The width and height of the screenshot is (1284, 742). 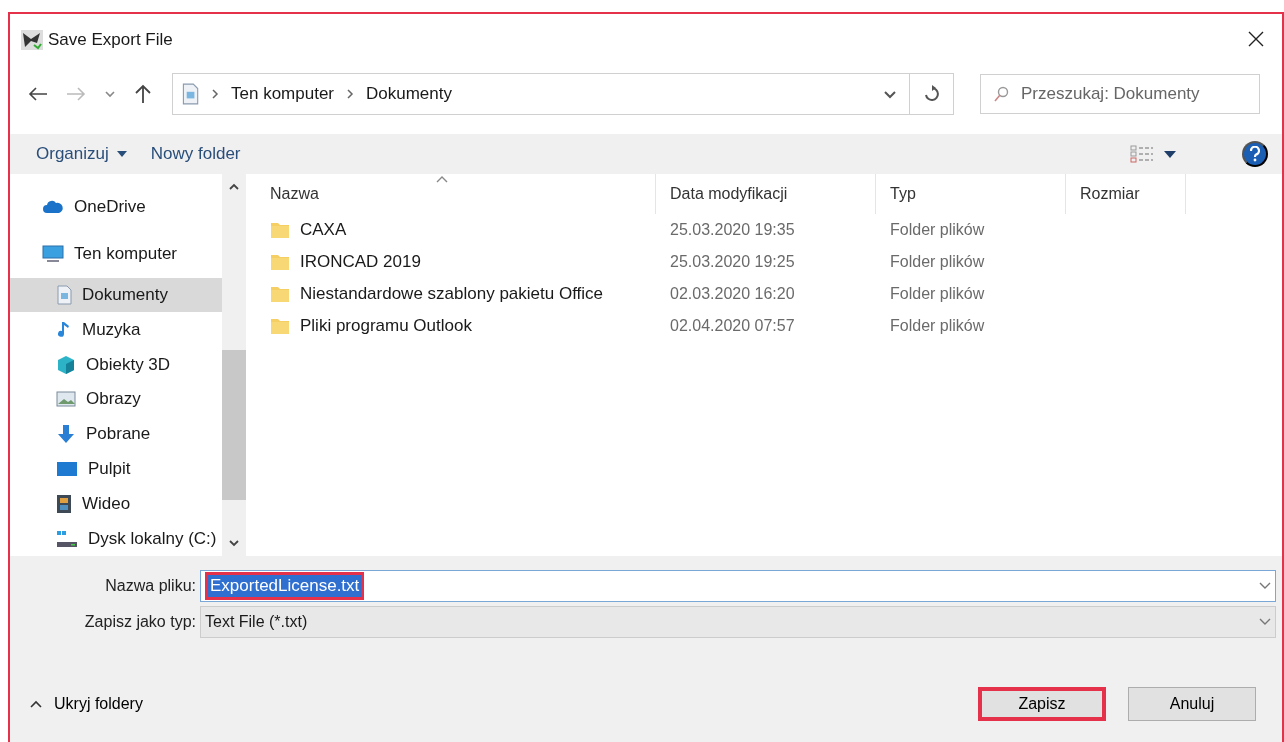 What do you see at coordinates (409, 94) in the screenshot?
I see `breadcrumb-item: Dokumenty` at bounding box center [409, 94].